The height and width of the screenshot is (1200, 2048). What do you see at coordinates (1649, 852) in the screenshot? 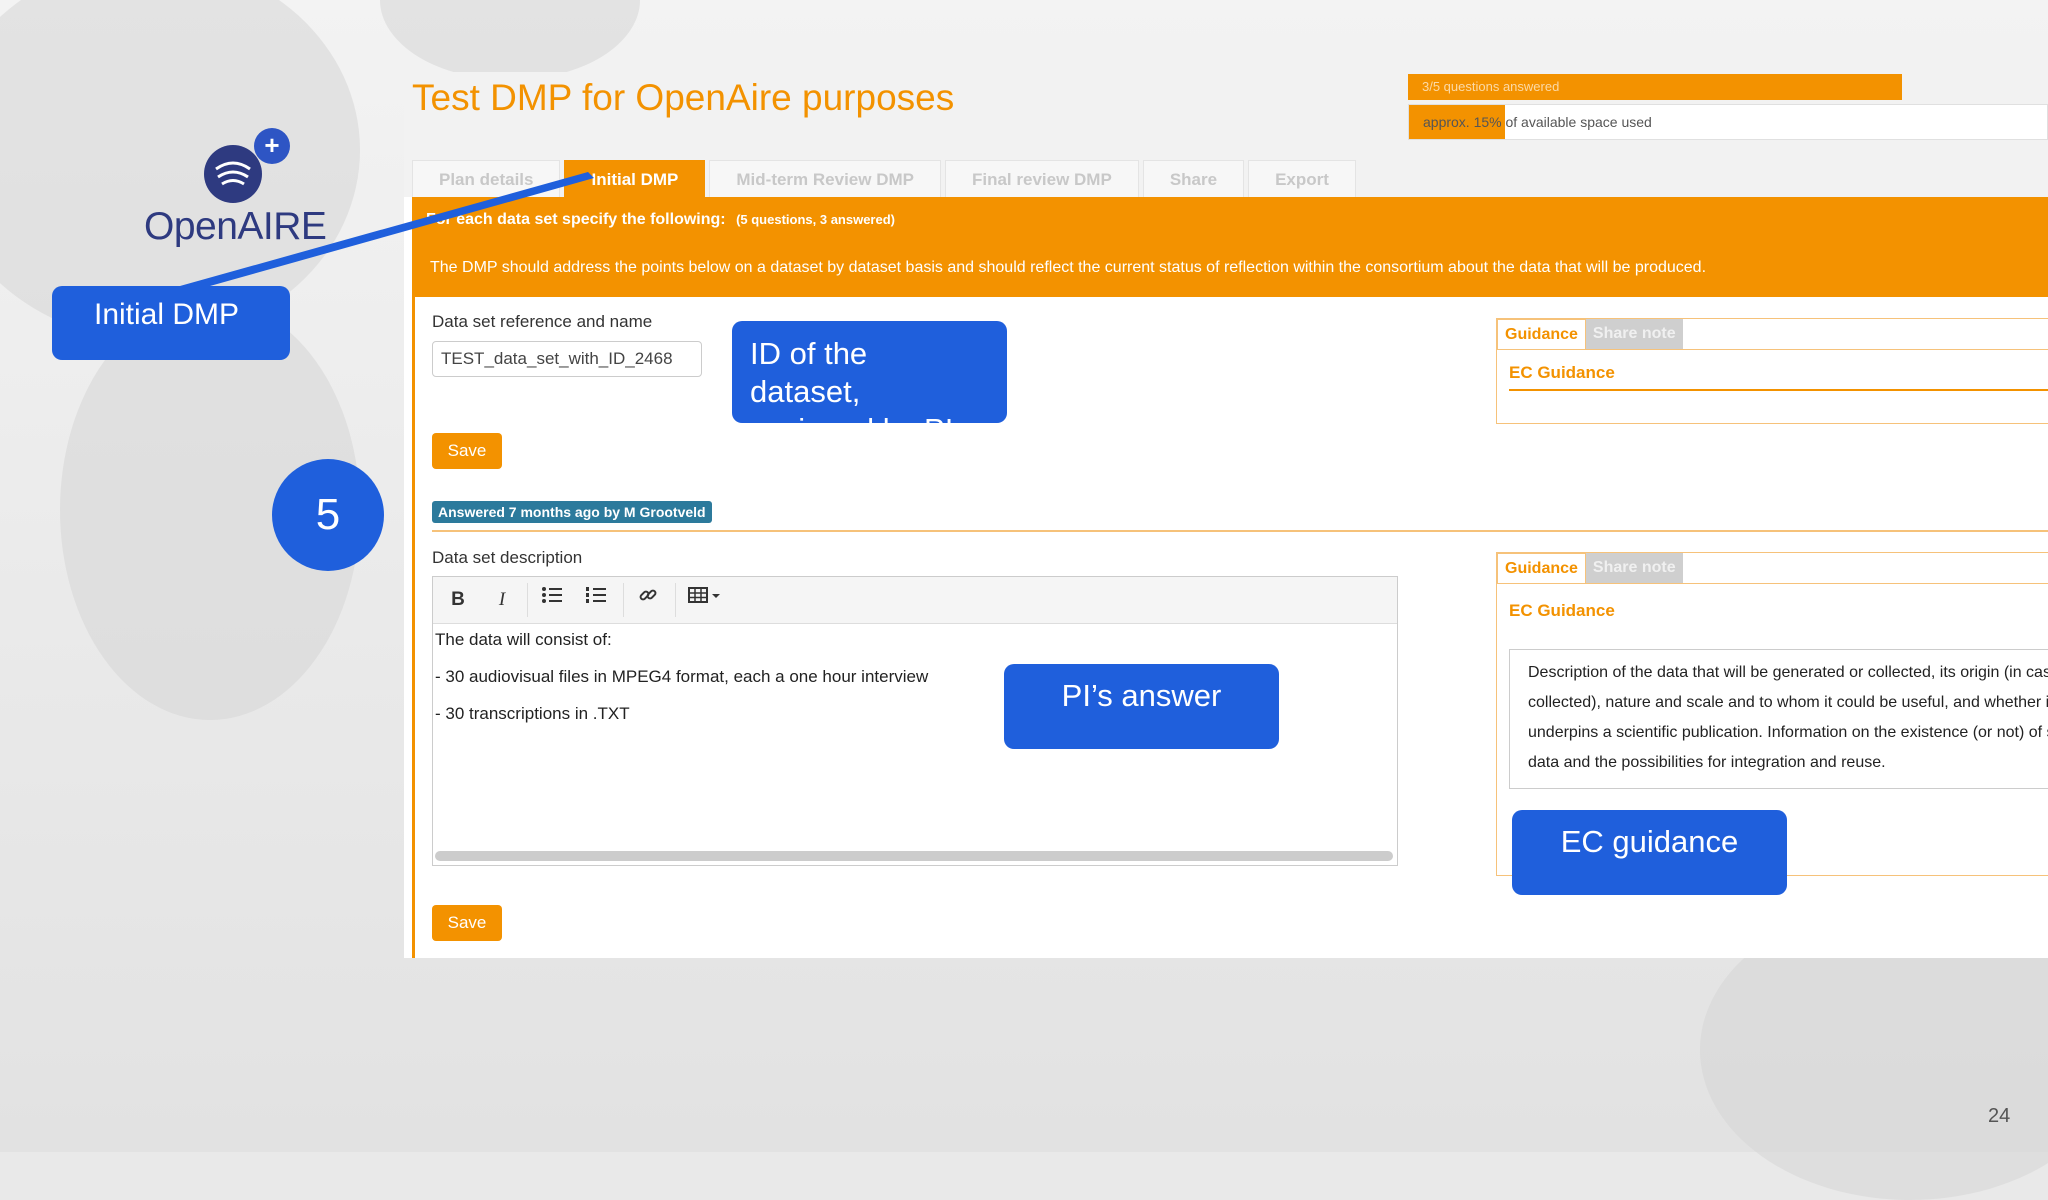
I see `ec-guidance-callout: EC guidance` at bounding box center [1649, 852].